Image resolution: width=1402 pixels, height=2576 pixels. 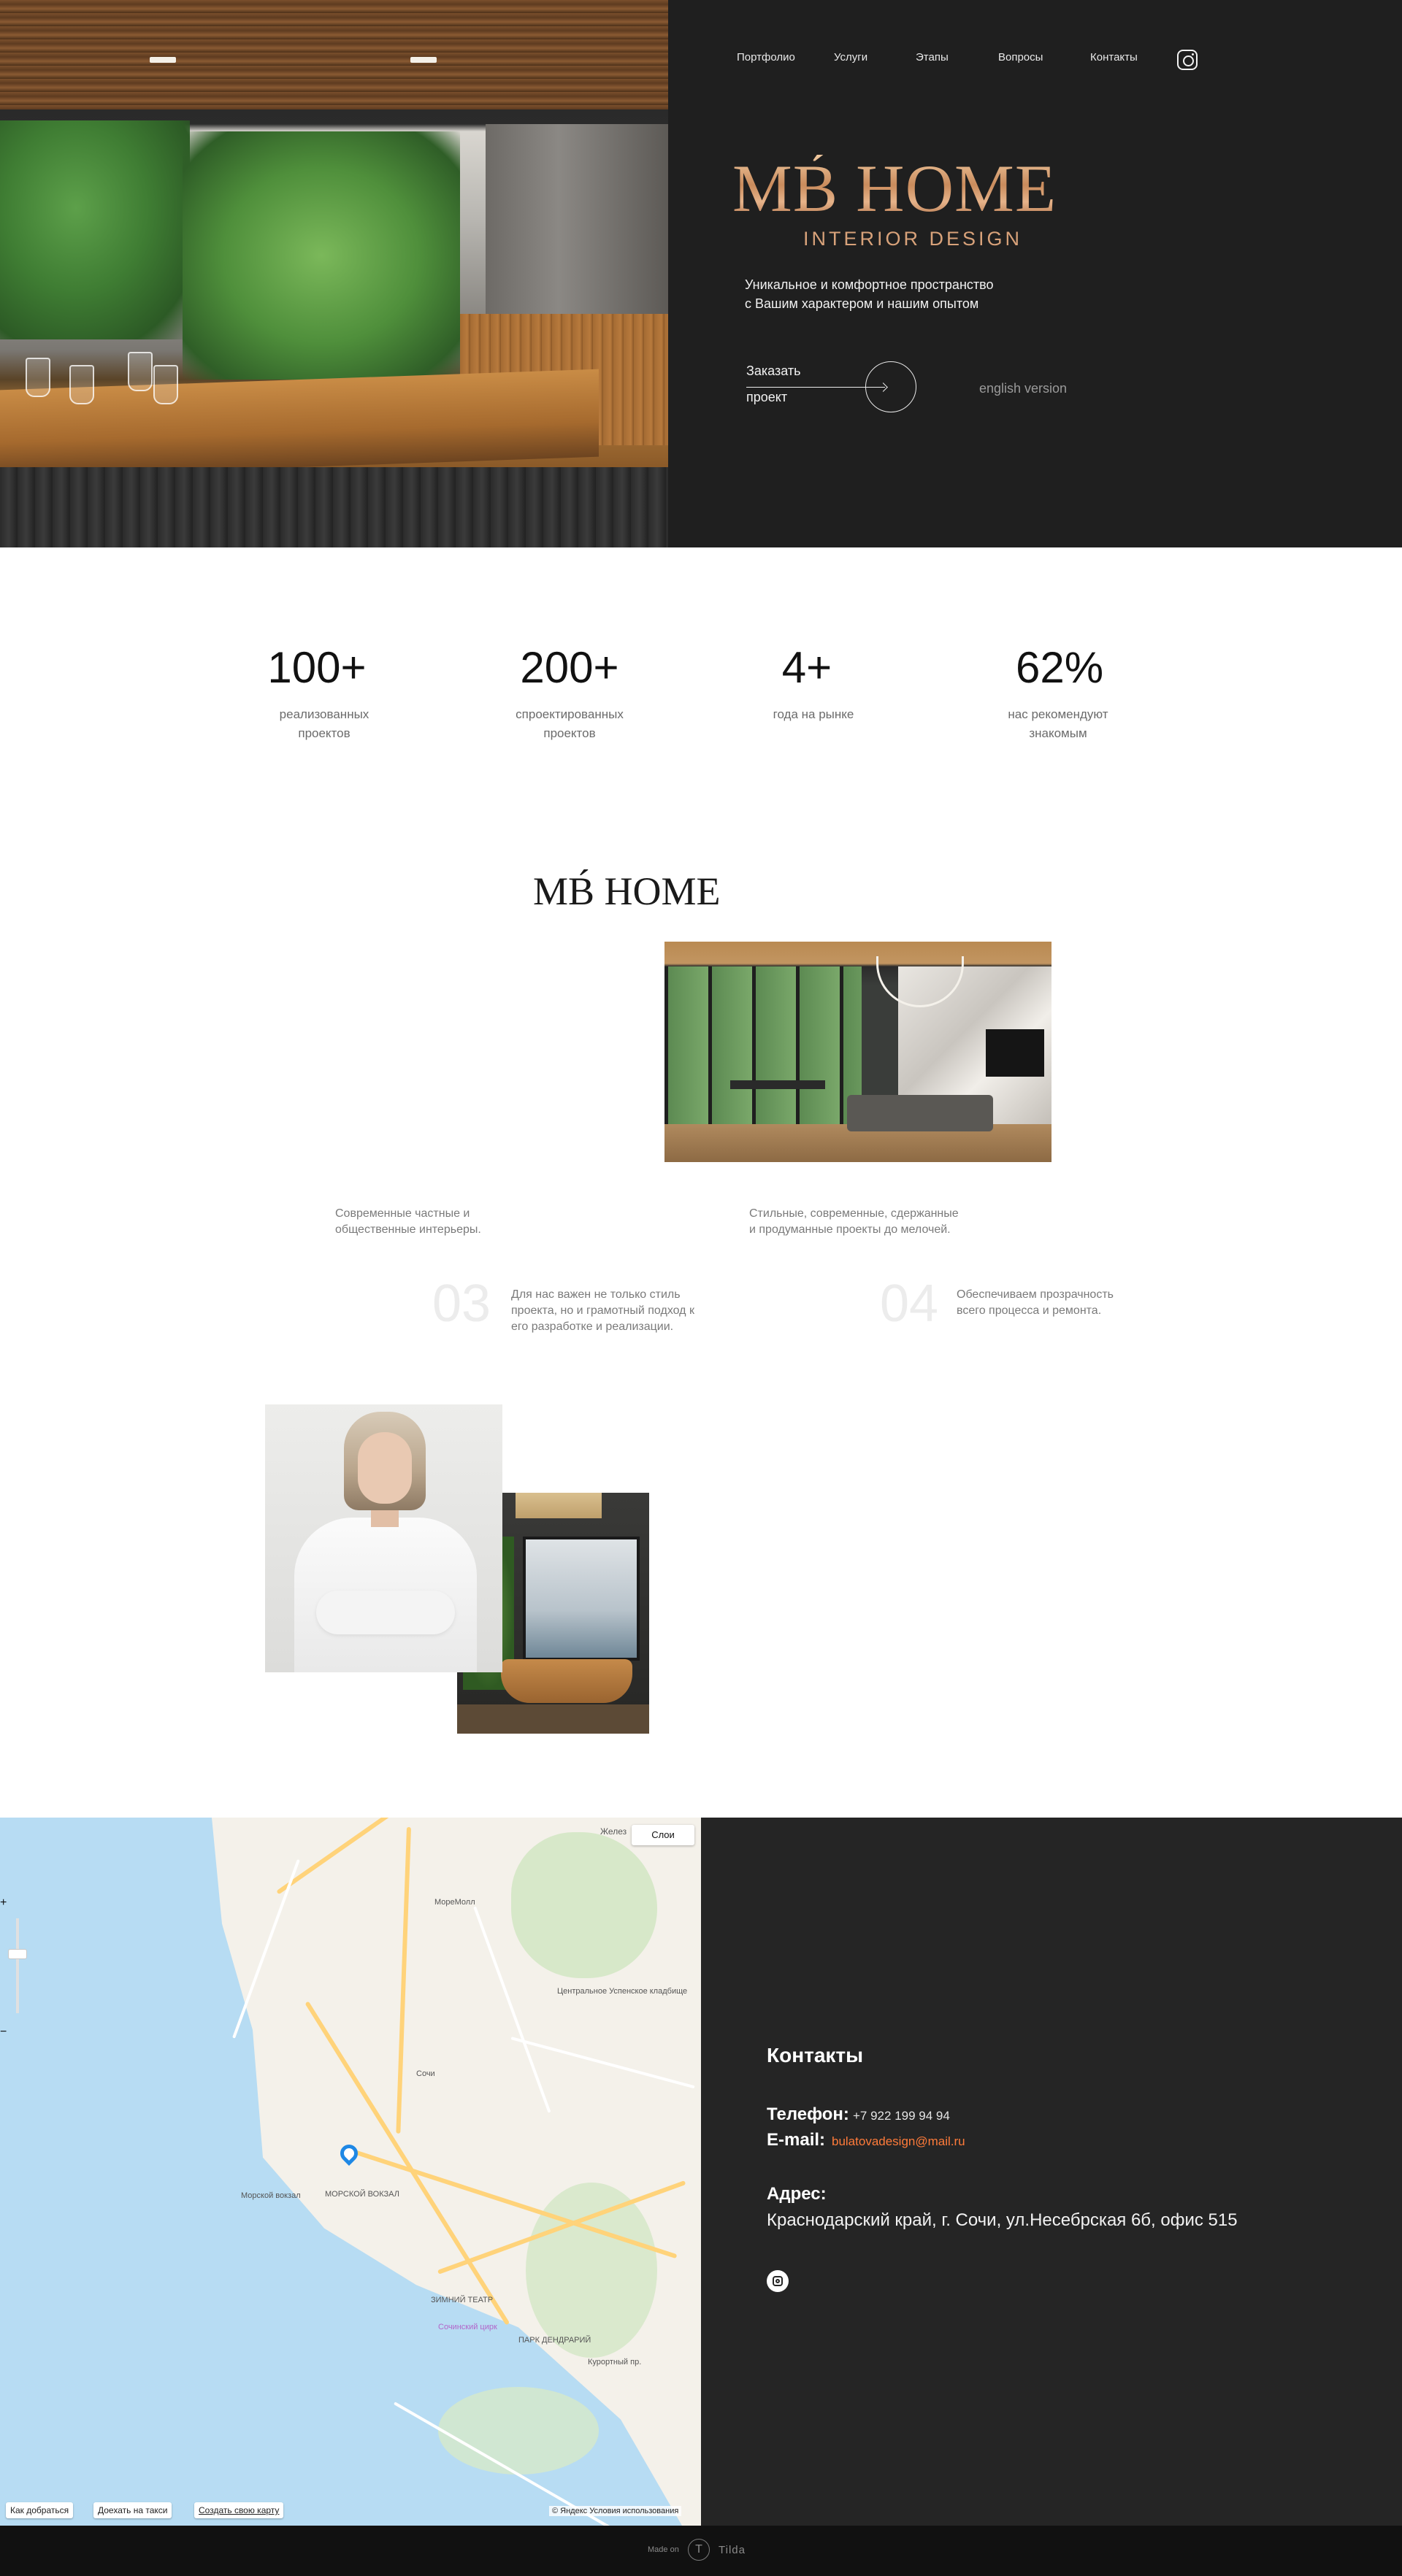 I want to click on map-copyright: © Яндекс Условия использования, so click(x=615, y=2511).